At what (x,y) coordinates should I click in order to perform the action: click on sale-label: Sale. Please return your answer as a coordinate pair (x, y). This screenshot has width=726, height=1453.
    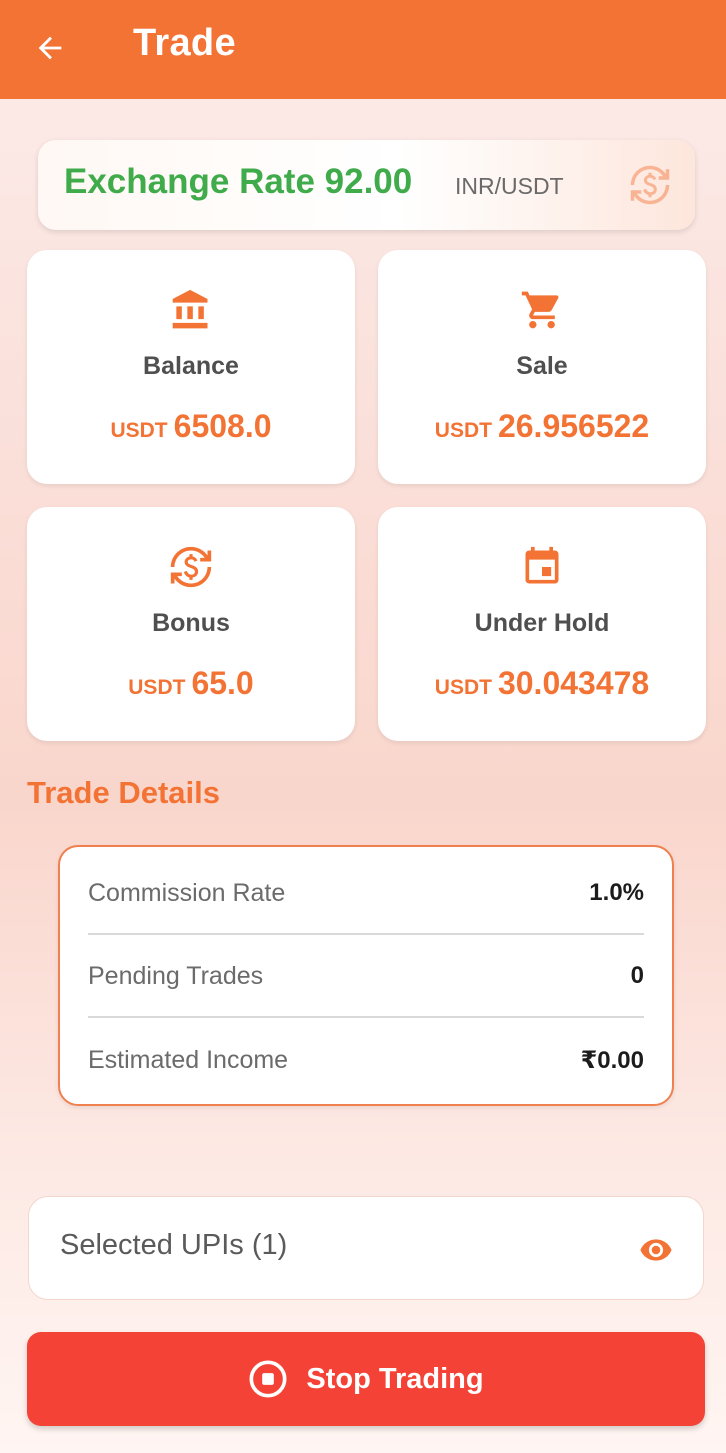
    Looking at the image, I should click on (542, 366).